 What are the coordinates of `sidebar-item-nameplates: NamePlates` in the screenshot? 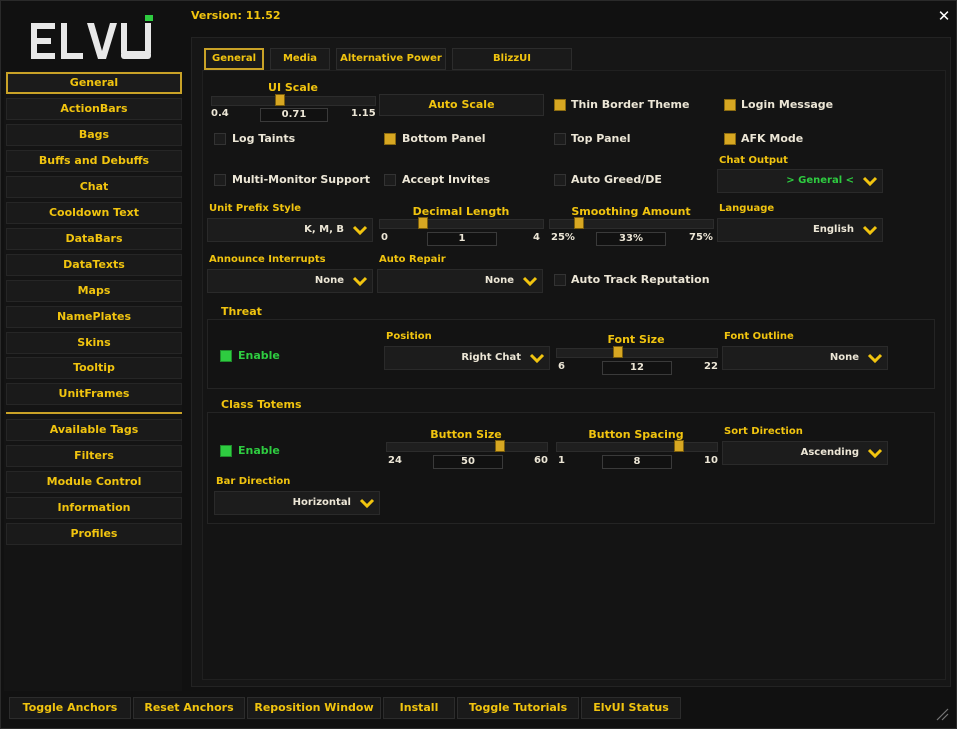 It's located at (94, 317).